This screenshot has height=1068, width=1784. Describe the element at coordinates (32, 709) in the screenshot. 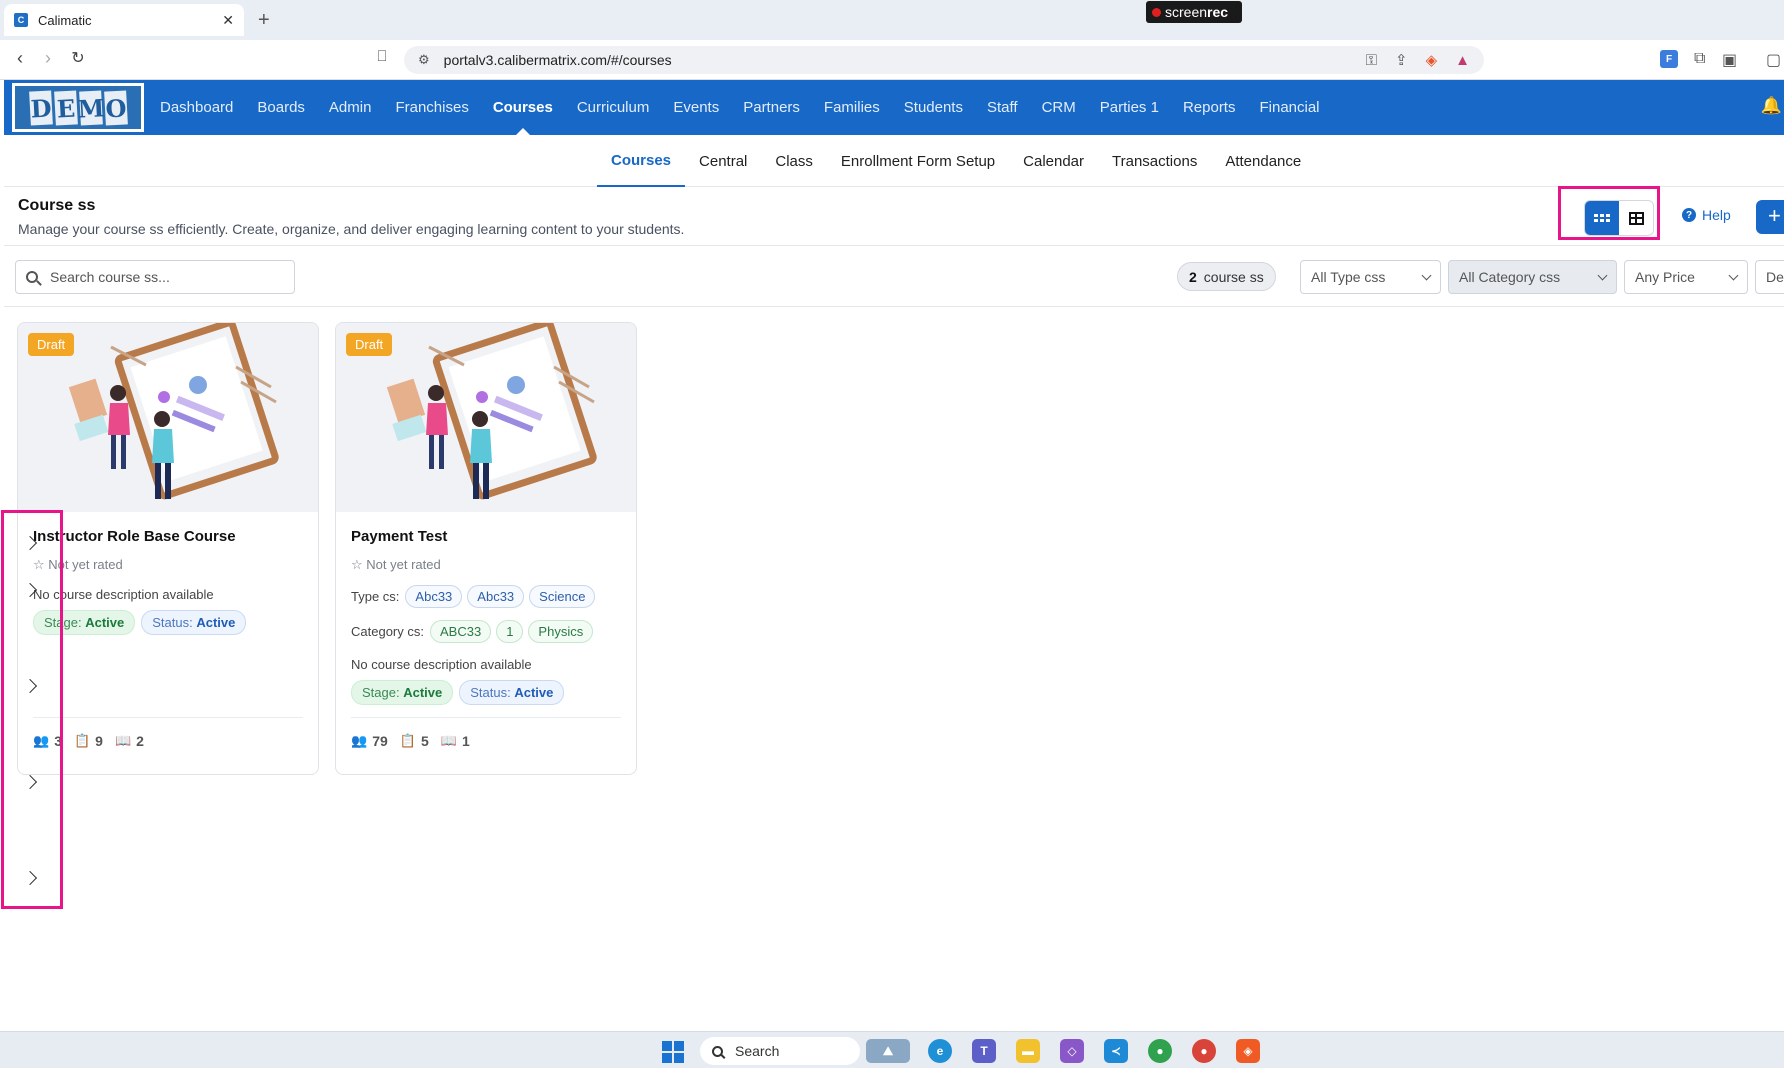

I see `highlight-annotation-expanders` at that location.